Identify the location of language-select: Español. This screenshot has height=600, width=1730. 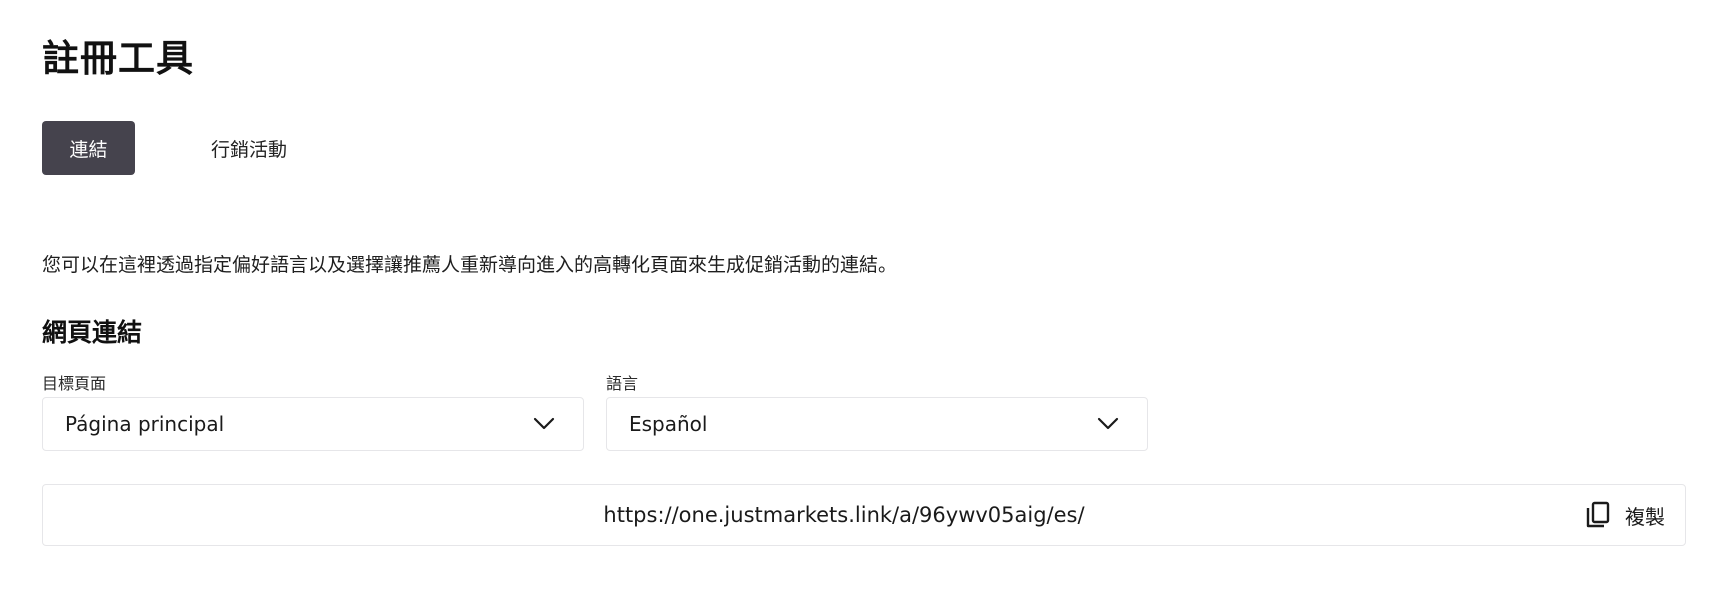
(877, 424).